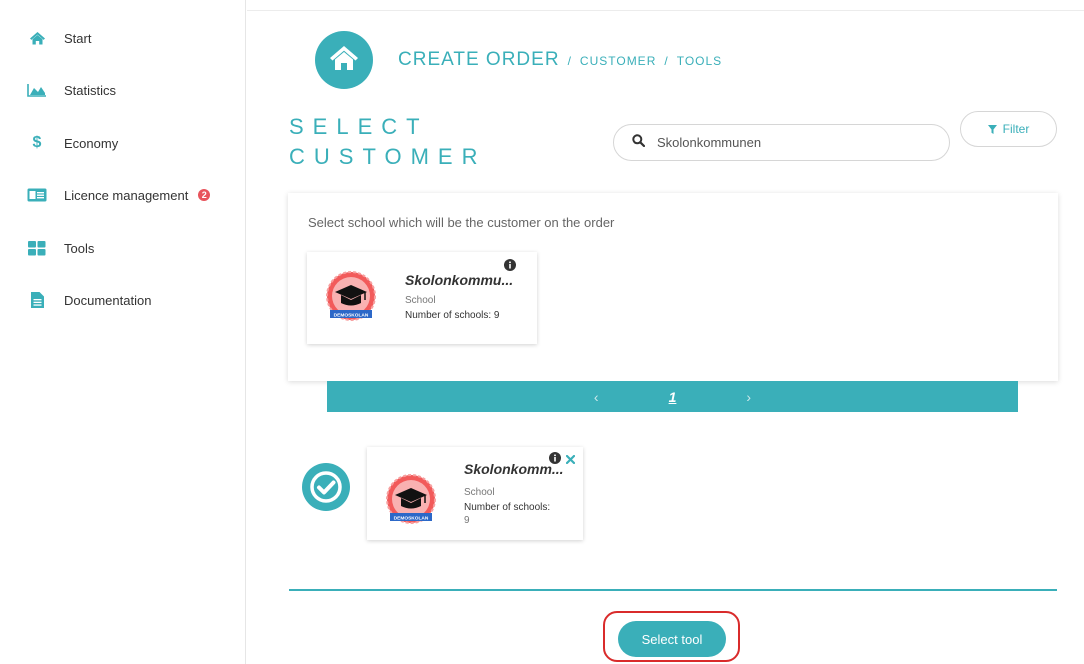  Describe the element at coordinates (479, 60) in the screenshot. I see `breadcrumb-create-order: CREATE ORDER` at that location.